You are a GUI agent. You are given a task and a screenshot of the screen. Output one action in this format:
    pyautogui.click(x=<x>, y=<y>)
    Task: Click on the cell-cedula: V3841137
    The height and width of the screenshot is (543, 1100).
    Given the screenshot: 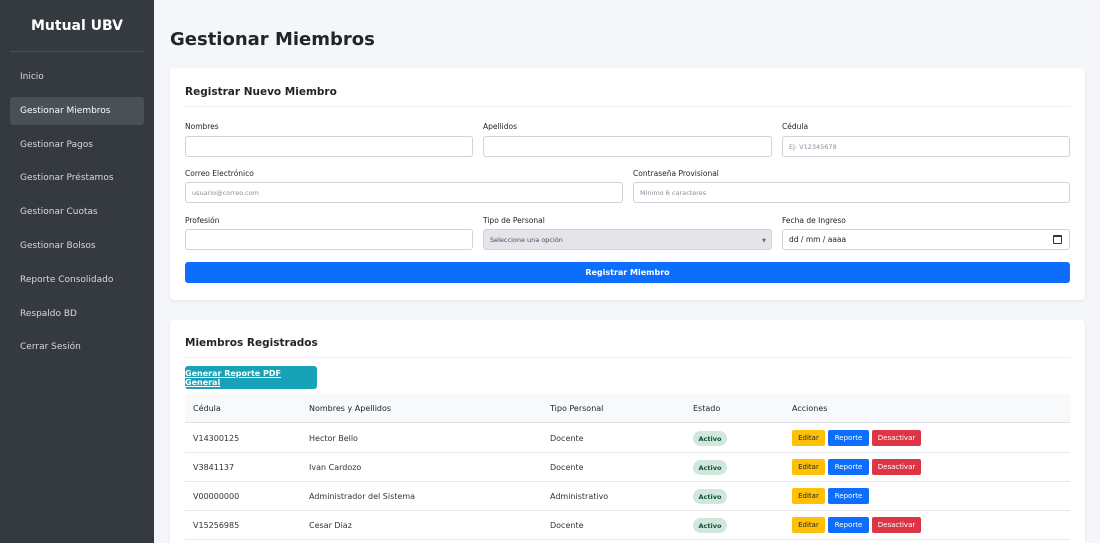 What is the action you would take?
    pyautogui.click(x=214, y=467)
    